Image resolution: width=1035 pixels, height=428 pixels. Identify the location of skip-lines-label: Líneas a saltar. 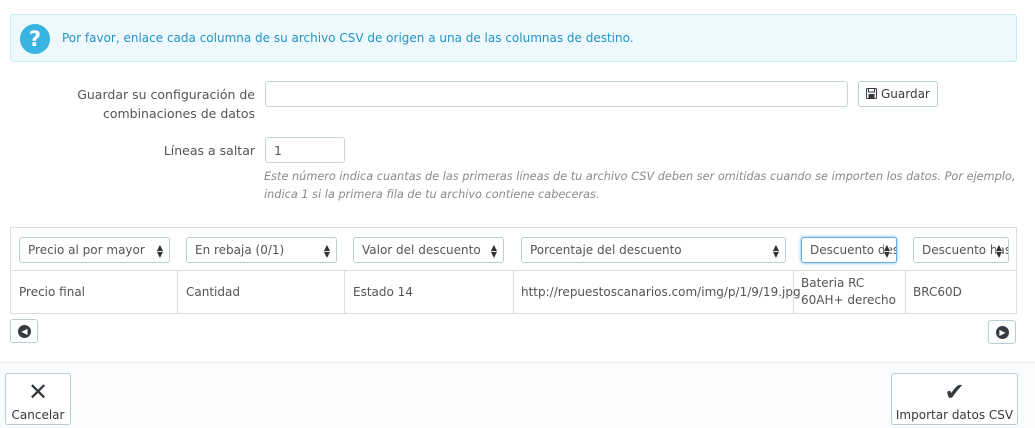
(209, 150).